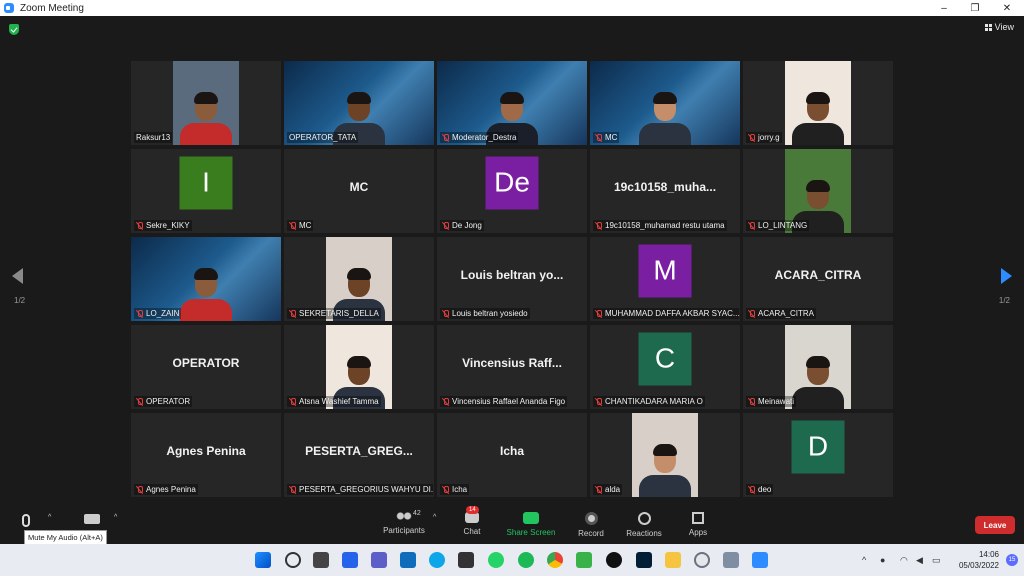  What do you see at coordinates (321, 560) in the screenshot?
I see `task-view-icon` at bounding box center [321, 560].